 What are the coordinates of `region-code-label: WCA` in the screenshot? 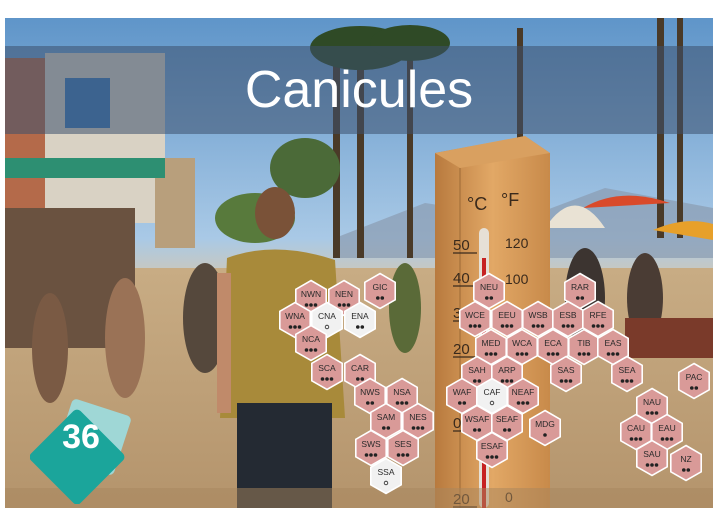 It's located at (522, 343).